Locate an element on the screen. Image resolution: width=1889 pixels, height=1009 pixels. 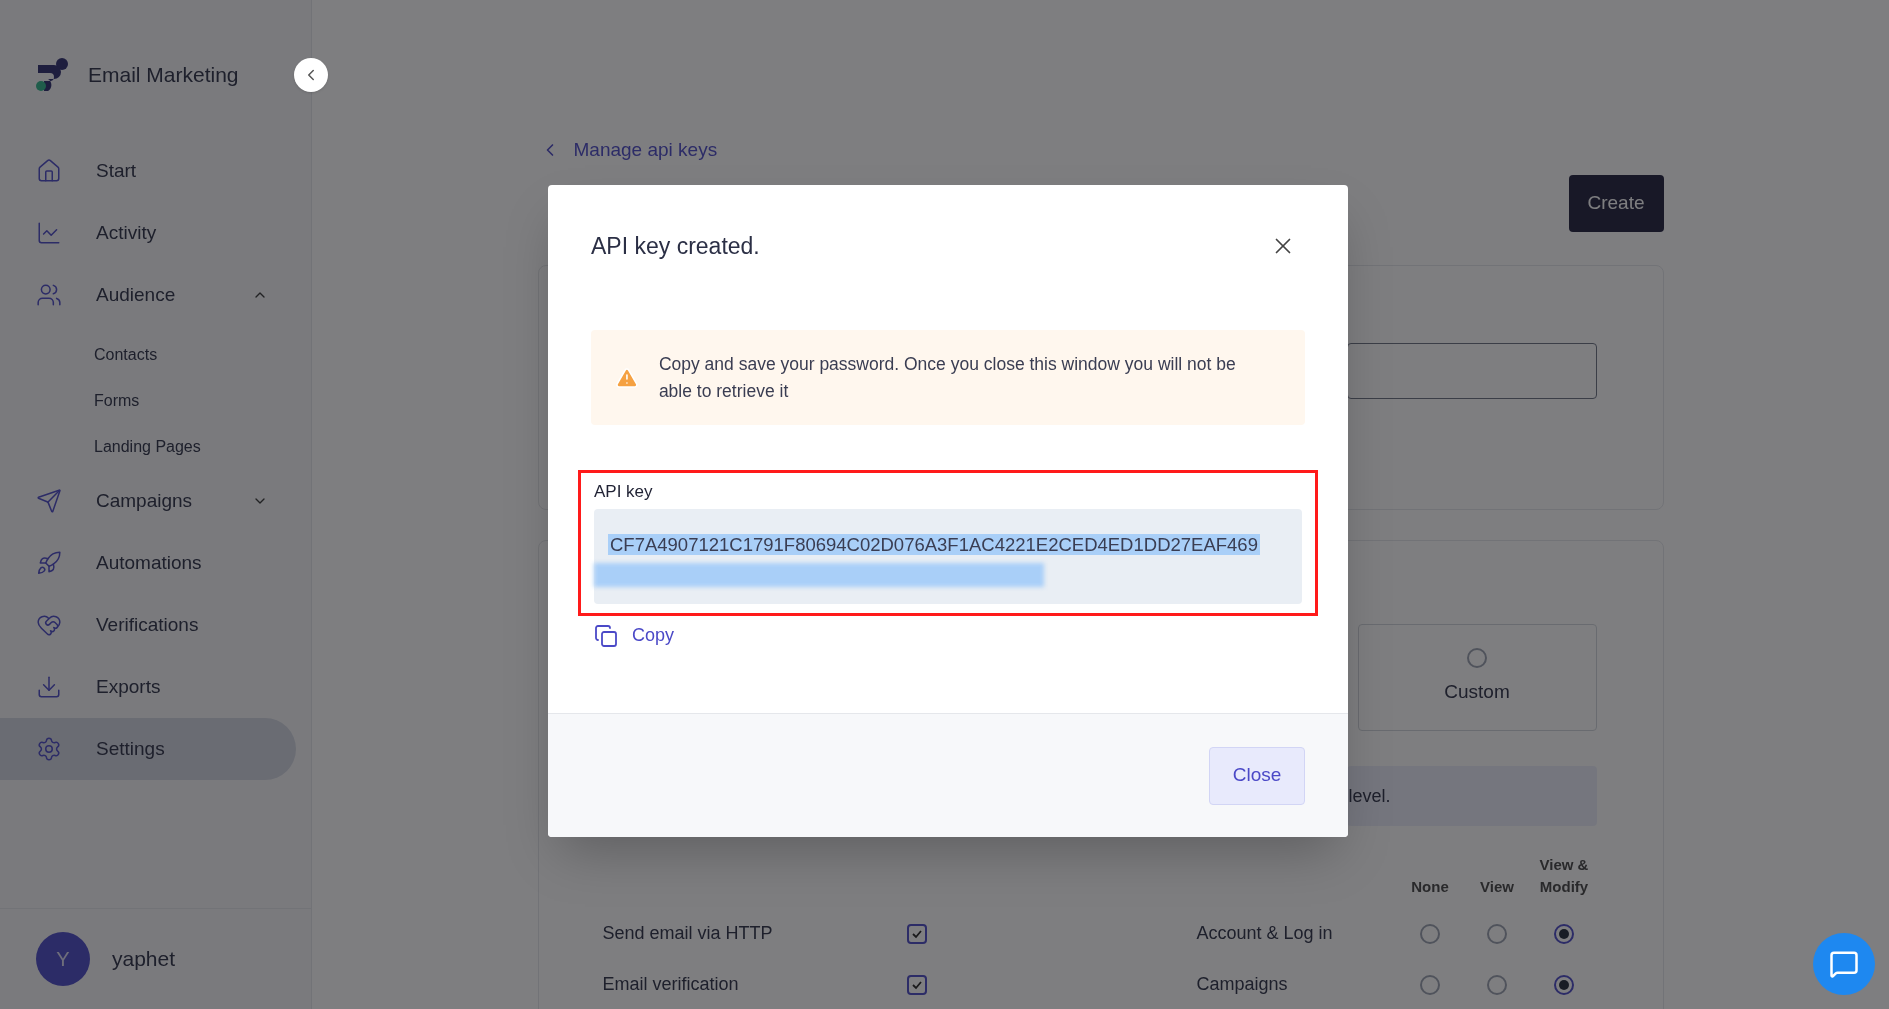
api-key-text: CF7A4907121C1791F80694C02D076A3F1AC4221E2CED4ED1DD27EAF469 is located at coordinates (934, 544).